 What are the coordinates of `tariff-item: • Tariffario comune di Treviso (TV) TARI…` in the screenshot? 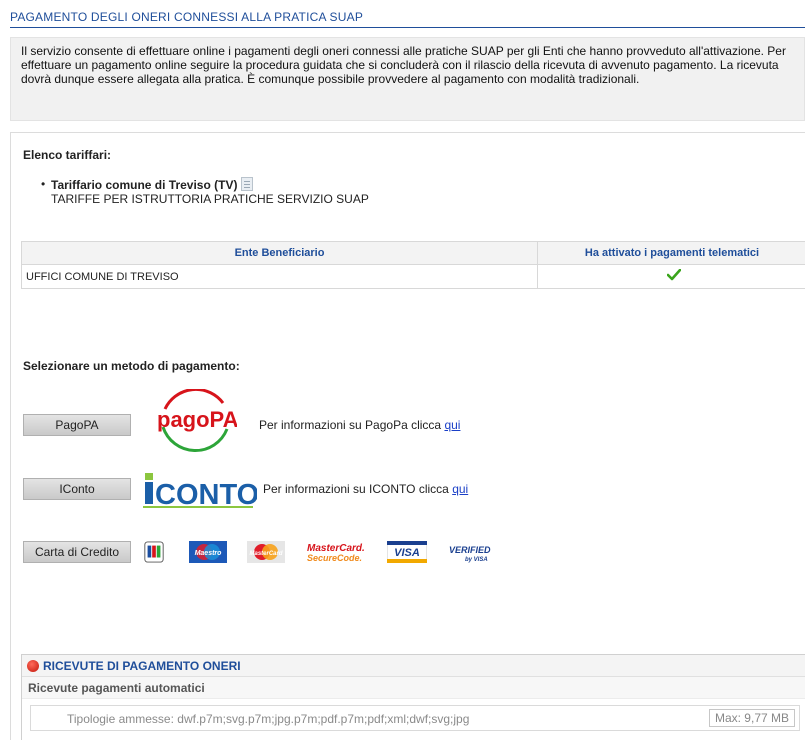 It's located at (205, 191).